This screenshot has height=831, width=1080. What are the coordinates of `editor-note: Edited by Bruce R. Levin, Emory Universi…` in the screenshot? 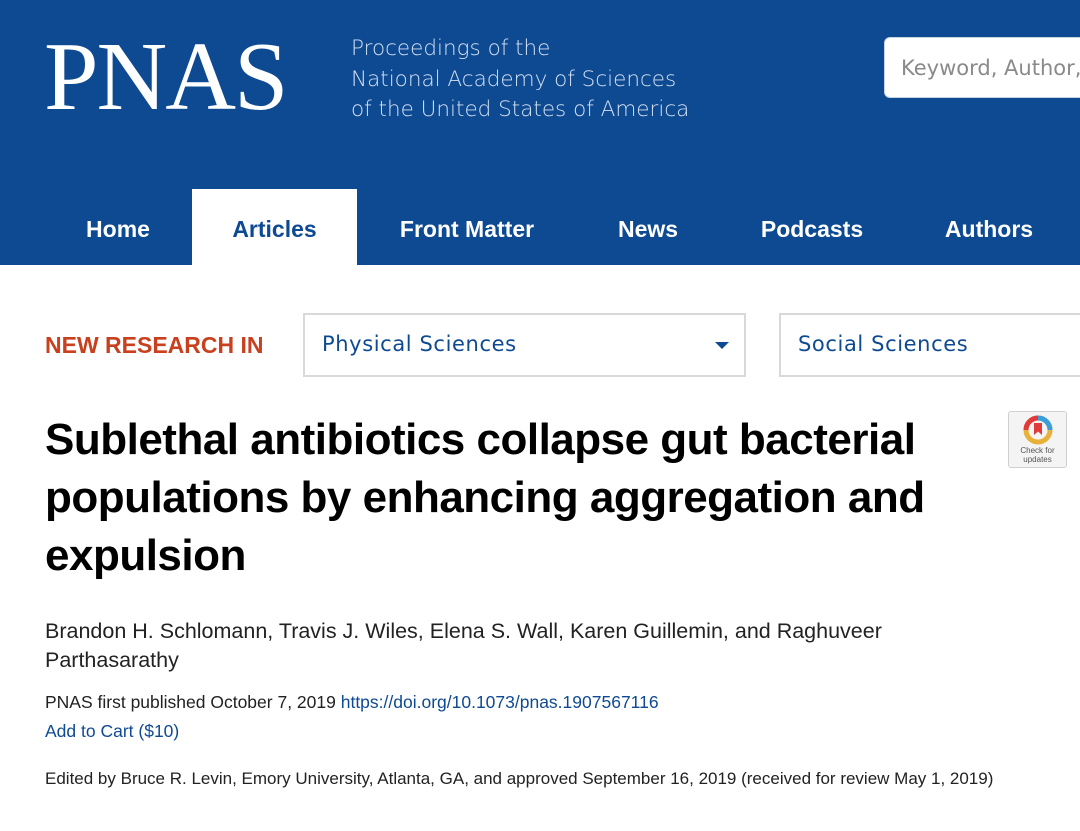 It's located at (519, 778).